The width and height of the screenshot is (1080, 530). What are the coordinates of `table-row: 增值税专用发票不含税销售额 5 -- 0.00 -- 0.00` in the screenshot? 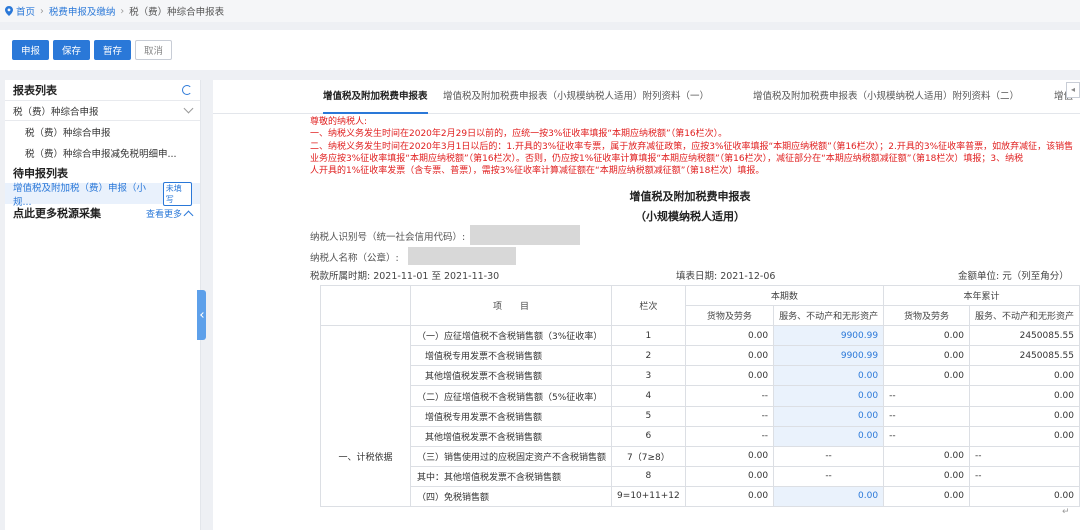 It's located at (700, 416).